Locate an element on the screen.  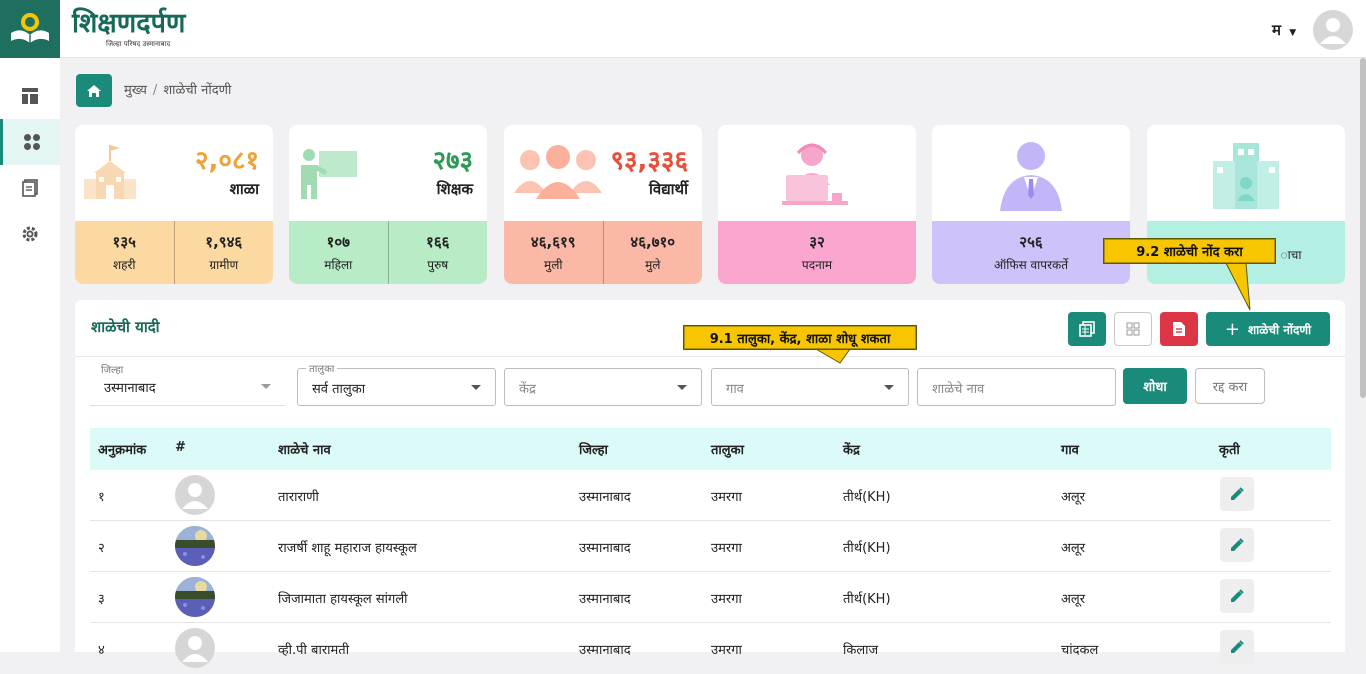
search-hint-callout: 9.1 तालुका, केंद्र, शाळा शोधू शकता is located at coordinates (800, 337).